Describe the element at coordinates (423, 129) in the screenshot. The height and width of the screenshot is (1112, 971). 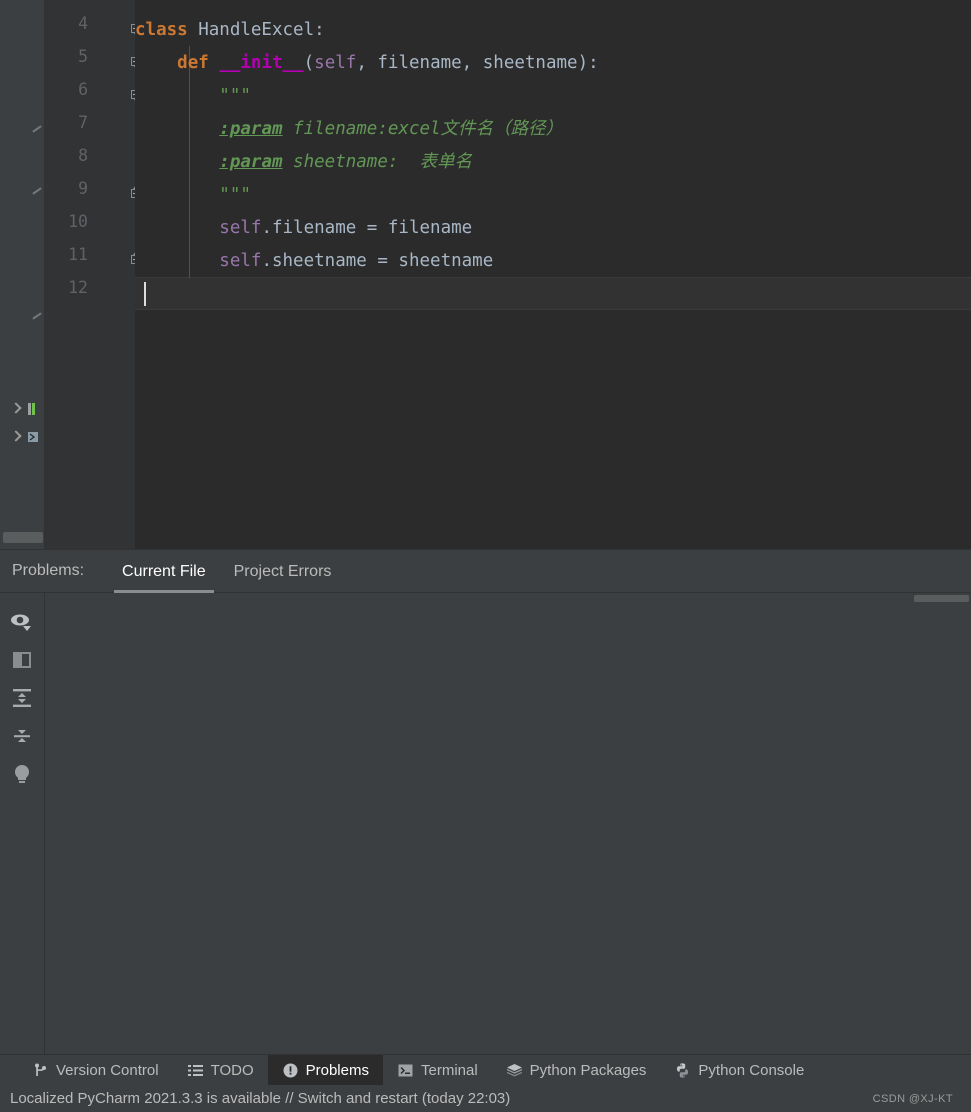
I see `code-token: filename:excel文件名（路径）` at that location.